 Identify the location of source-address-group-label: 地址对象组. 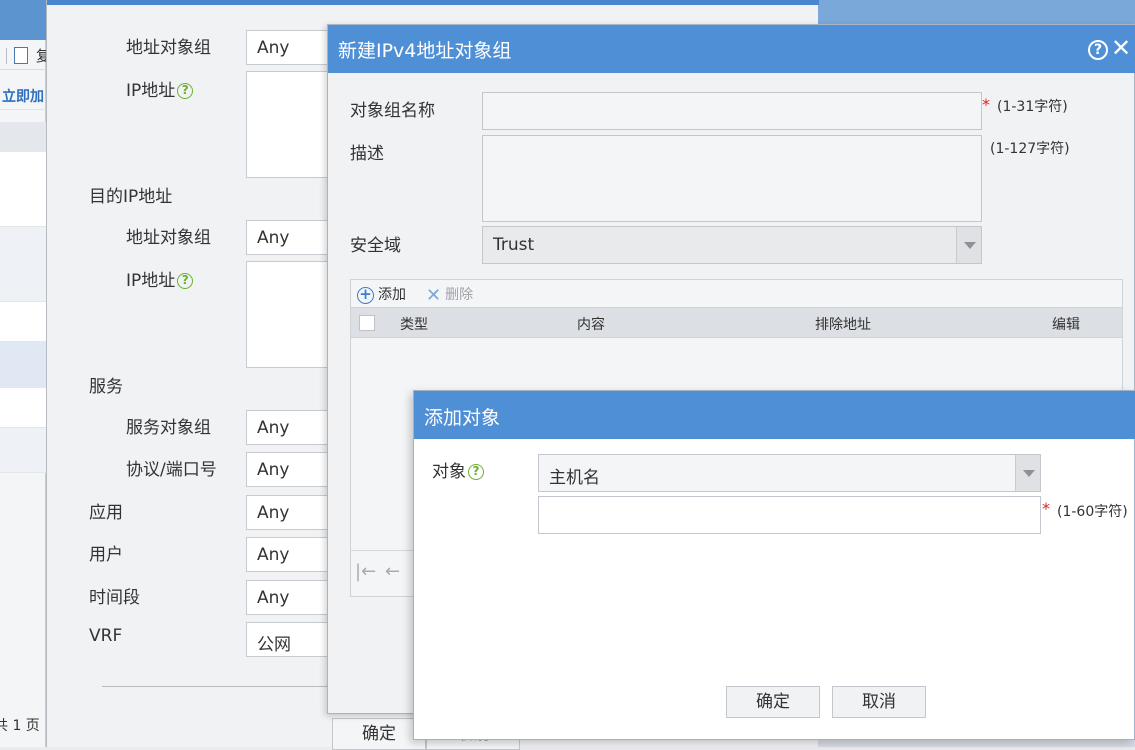
(168, 48).